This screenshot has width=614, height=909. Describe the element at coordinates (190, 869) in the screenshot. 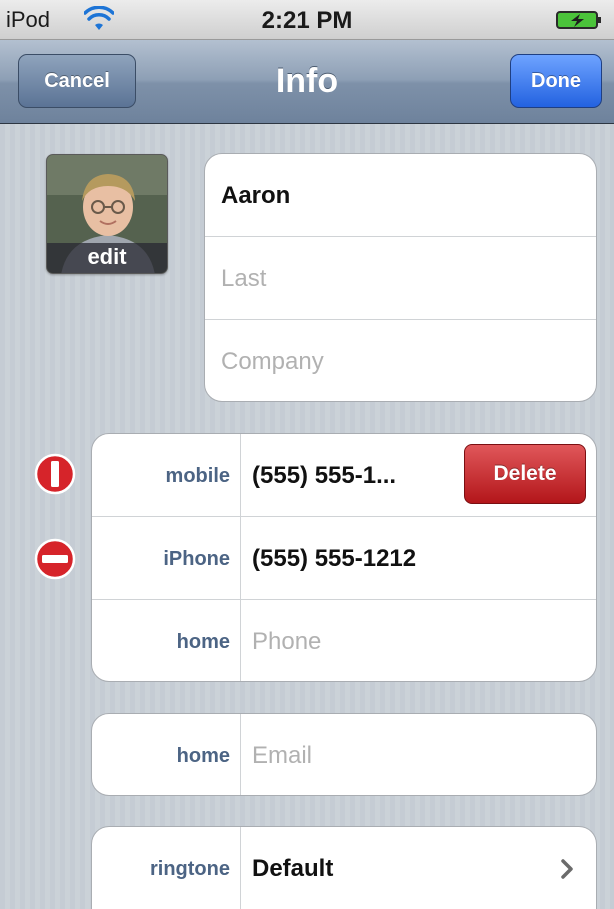

I see `ringtone-label: ringtone` at that location.